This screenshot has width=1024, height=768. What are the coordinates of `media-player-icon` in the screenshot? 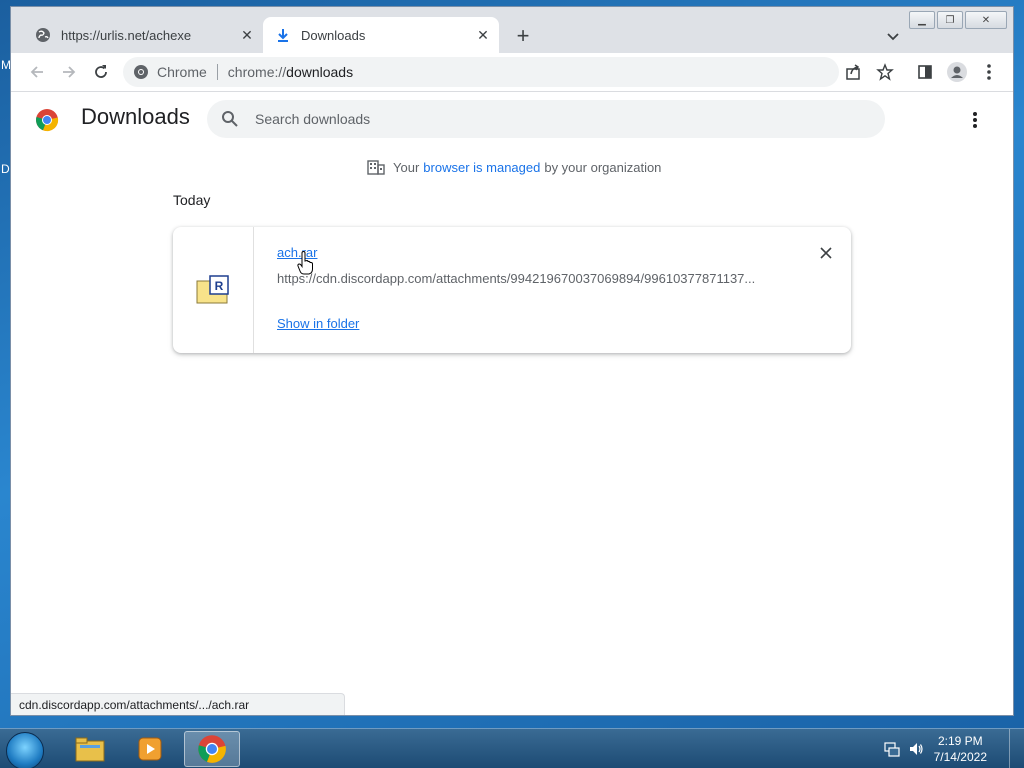 It's located at (150, 749).